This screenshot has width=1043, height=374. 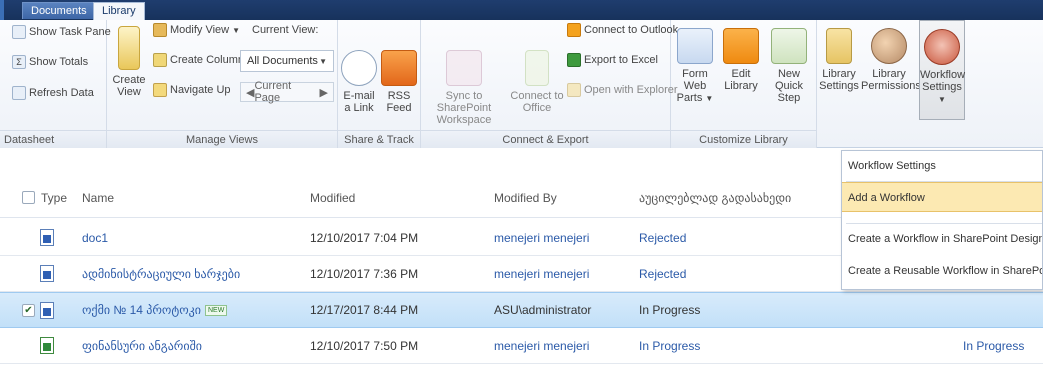 What do you see at coordinates (993, 345) in the screenshot?
I see `workflow-status-link: In Progress` at bounding box center [993, 345].